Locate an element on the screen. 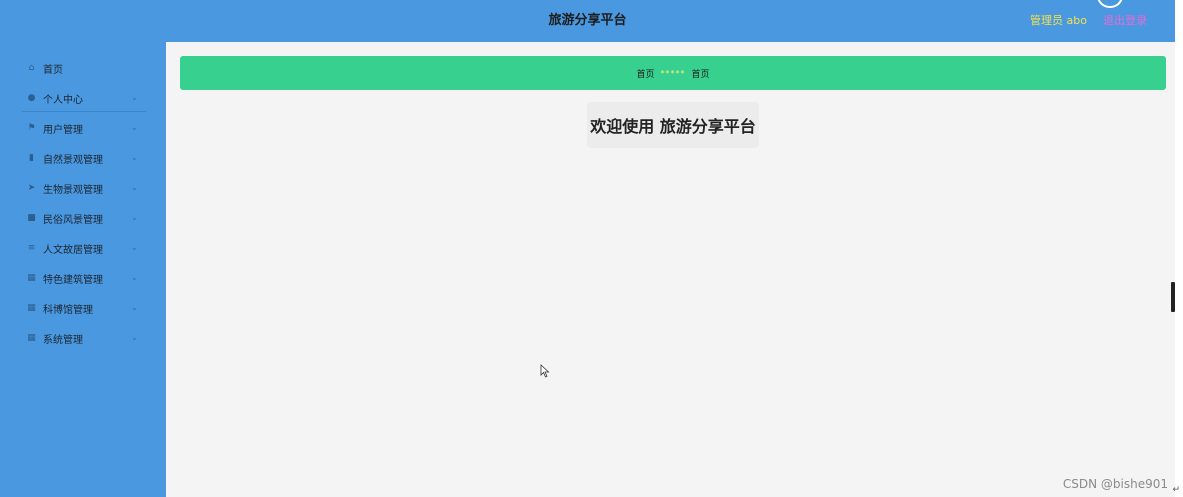 The width and height of the screenshot is (1183, 497). chart-icon: ▮ is located at coordinates (31, 157).